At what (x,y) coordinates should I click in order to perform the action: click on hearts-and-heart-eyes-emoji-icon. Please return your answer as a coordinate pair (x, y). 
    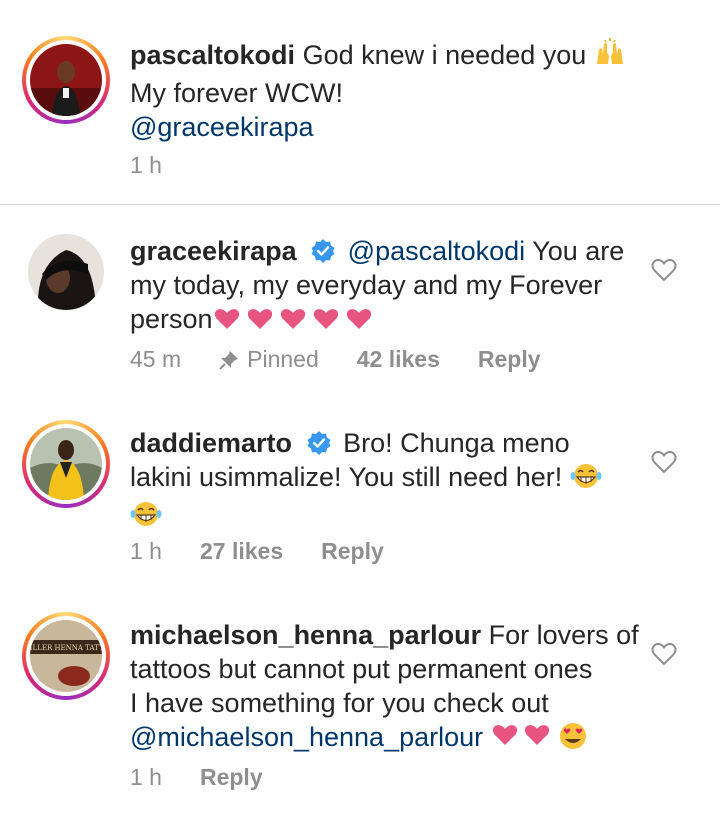
    Looking at the image, I should click on (541, 740).